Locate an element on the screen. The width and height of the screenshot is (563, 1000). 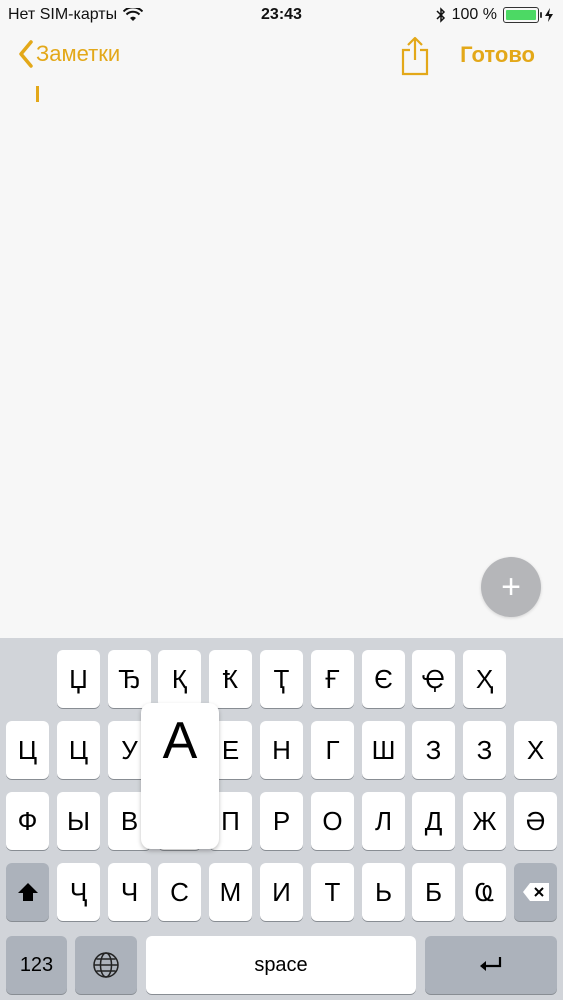
key: Ч is located at coordinates (129, 892).